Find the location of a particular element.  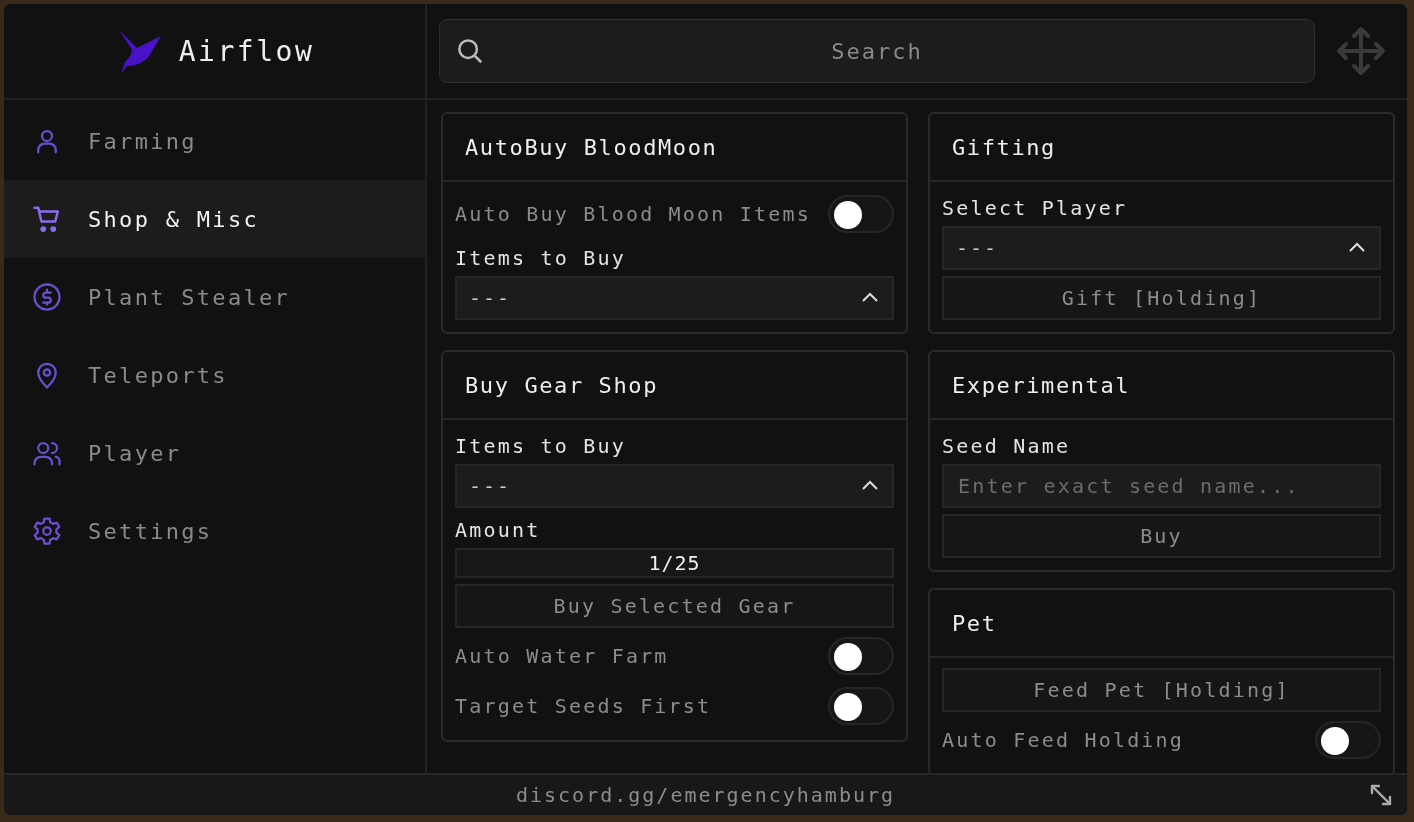

card-title: AutoBuy BloodMoon is located at coordinates (674, 148).